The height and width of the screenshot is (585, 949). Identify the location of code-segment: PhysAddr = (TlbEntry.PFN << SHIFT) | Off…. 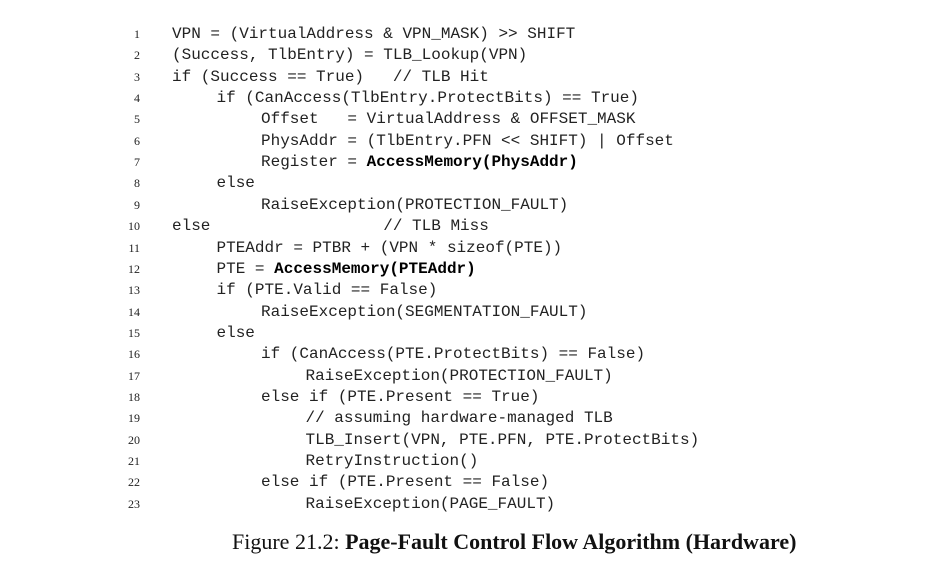
(467, 140).